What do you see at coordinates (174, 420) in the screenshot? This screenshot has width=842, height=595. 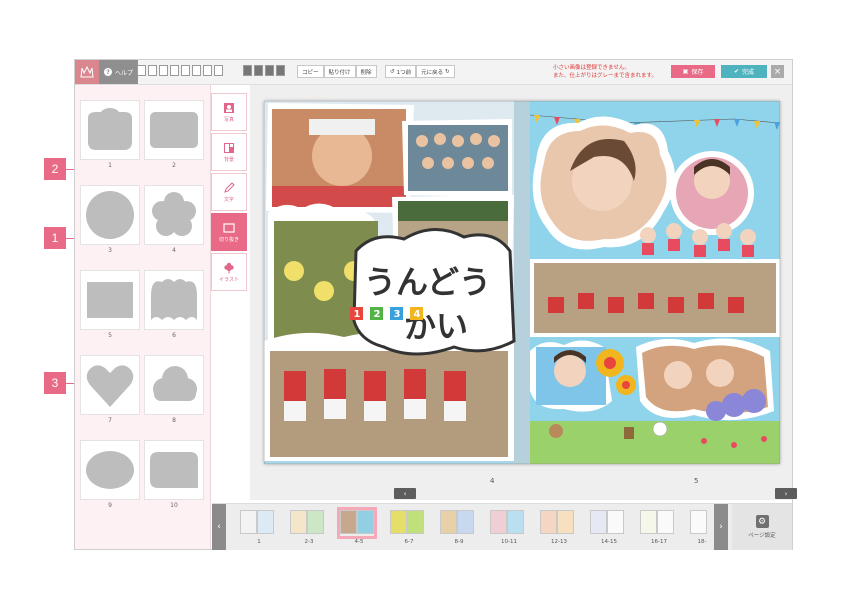 I see `shape-label: 8` at bounding box center [174, 420].